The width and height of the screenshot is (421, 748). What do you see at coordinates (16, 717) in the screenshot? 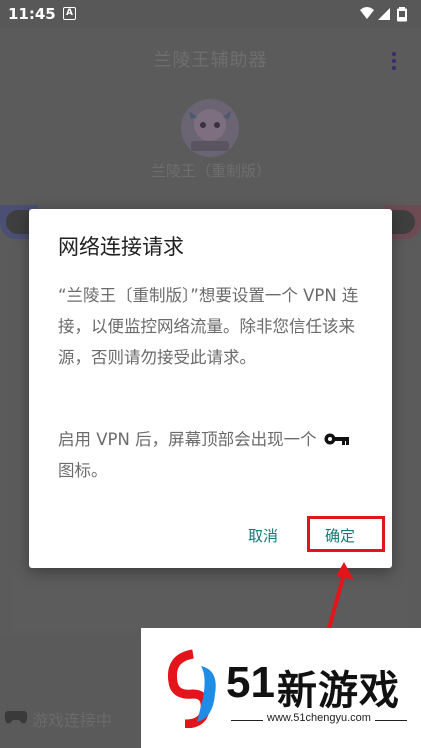
I see `gamepad-icon` at bounding box center [16, 717].